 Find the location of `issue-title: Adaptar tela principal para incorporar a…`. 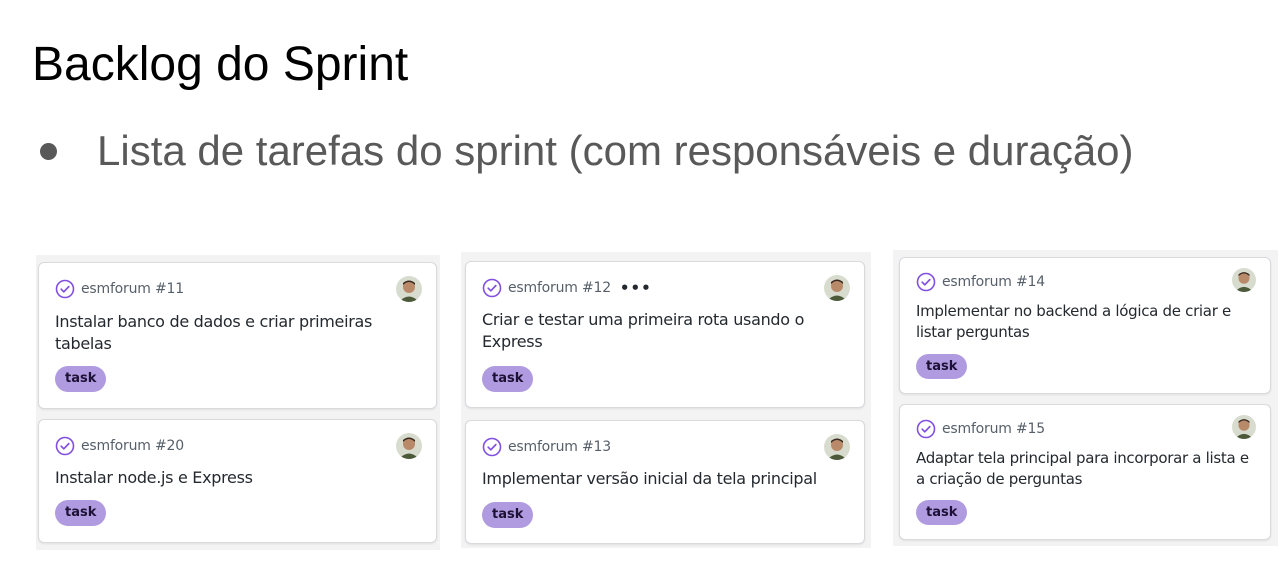

issue-title: Adaptar tela principal para incorporar a… is located at coordinates (1082, 469).